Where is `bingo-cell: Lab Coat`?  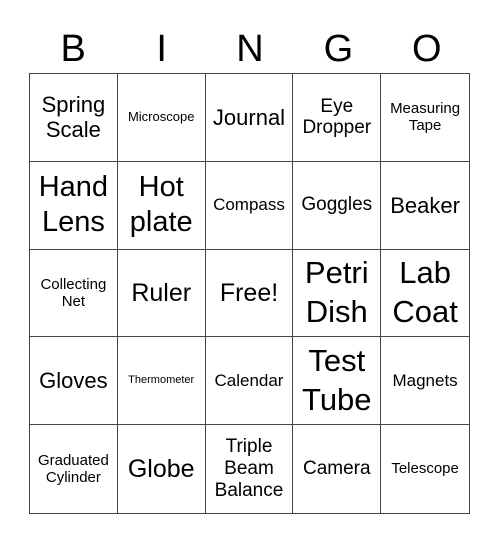 bingo-cell: Lab Coat is located at coordinates (425, 294).